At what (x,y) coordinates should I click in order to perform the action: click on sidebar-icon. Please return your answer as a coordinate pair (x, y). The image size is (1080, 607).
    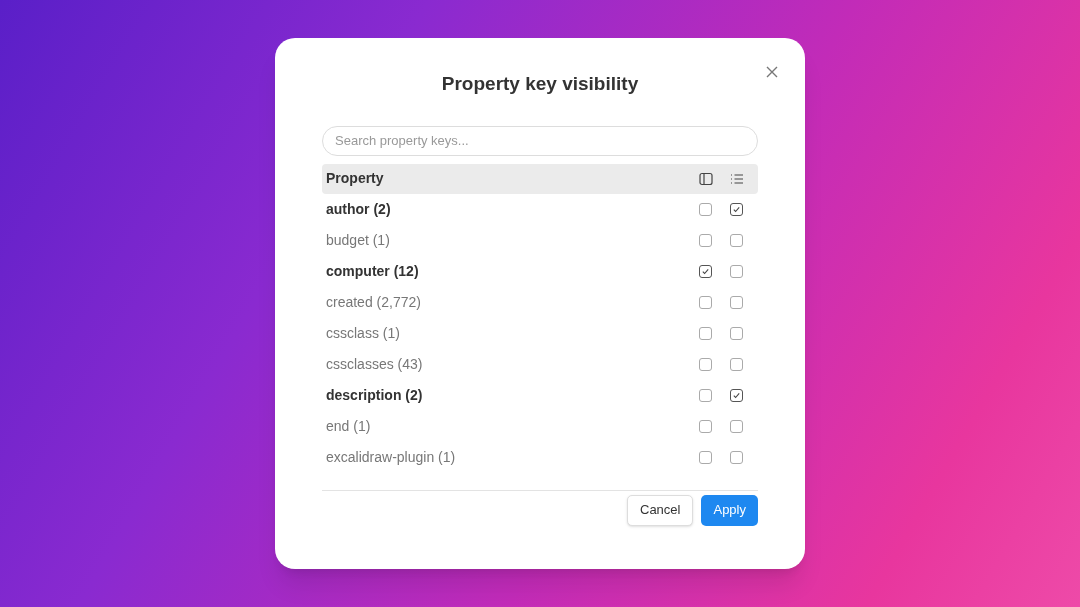
    Looking at the image, I should click on (706, 178).